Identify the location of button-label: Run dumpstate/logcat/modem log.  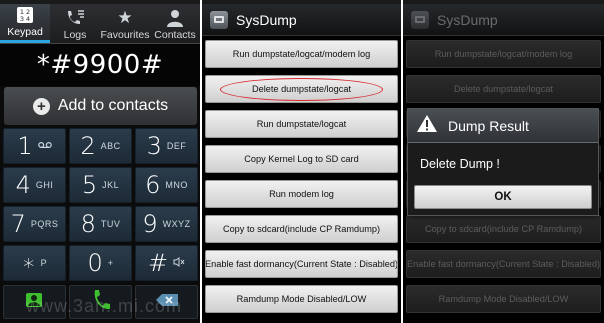
(301, 54).